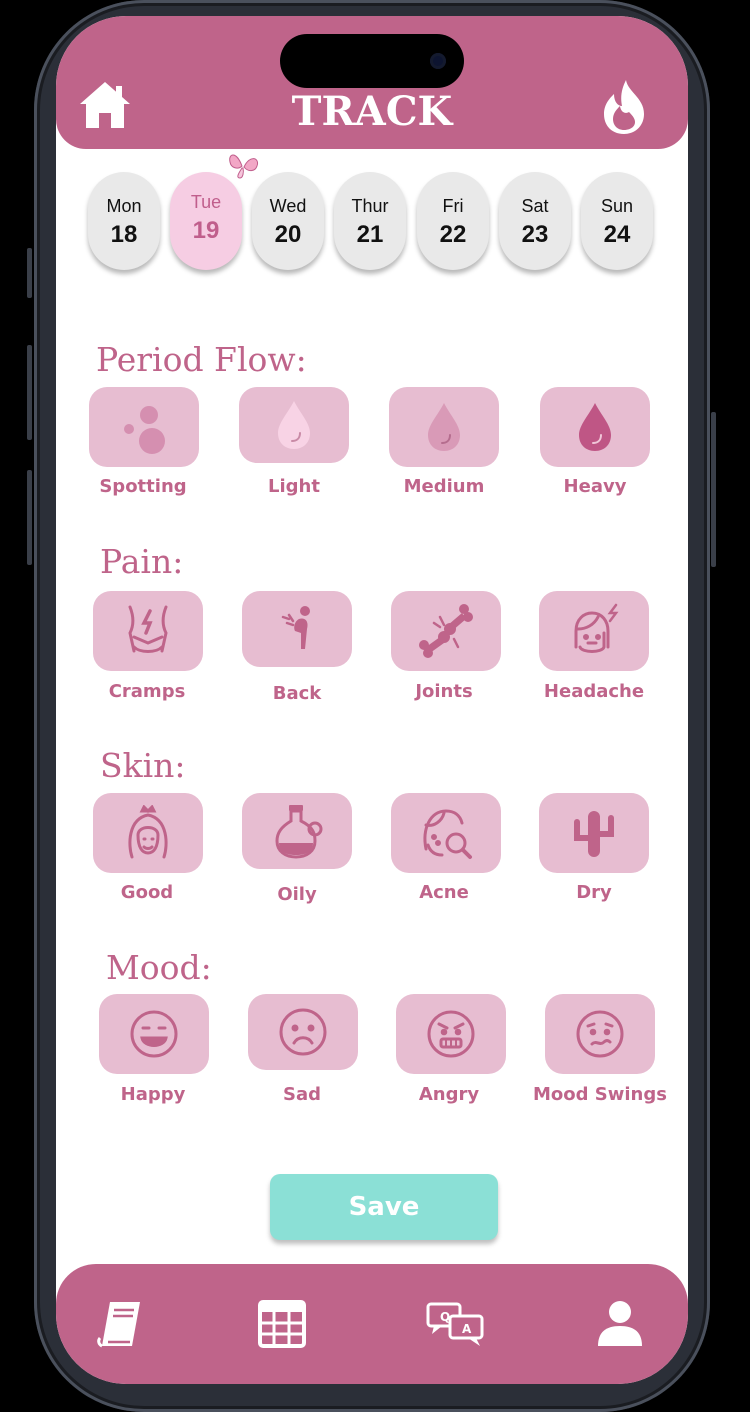  I want to click on bottom-nav: Q A, so click(372, 1324).